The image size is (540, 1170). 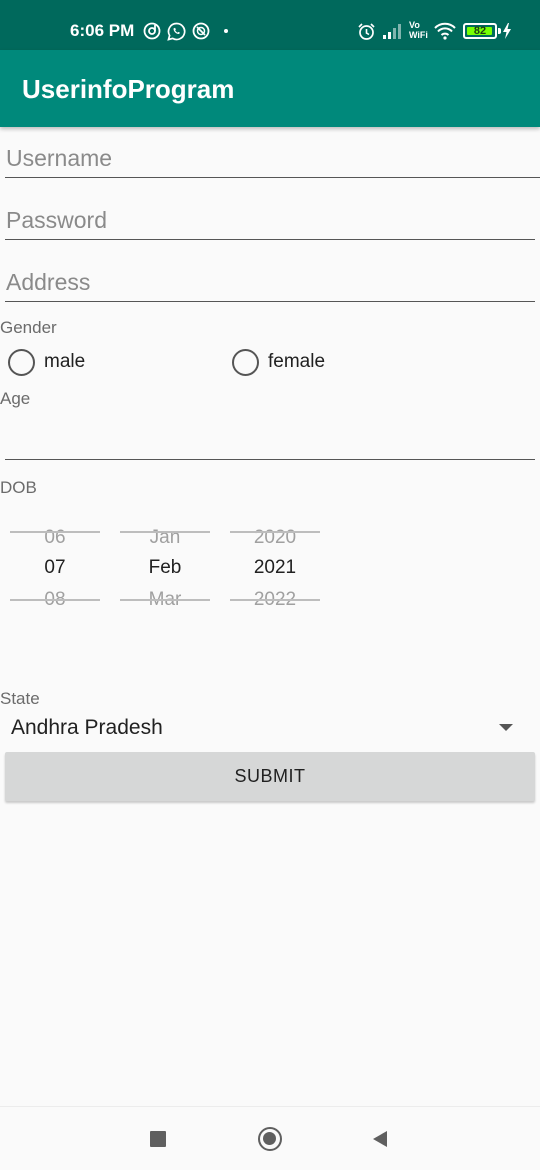 I want to click on day-divider-top, so click(x=55, y=532).